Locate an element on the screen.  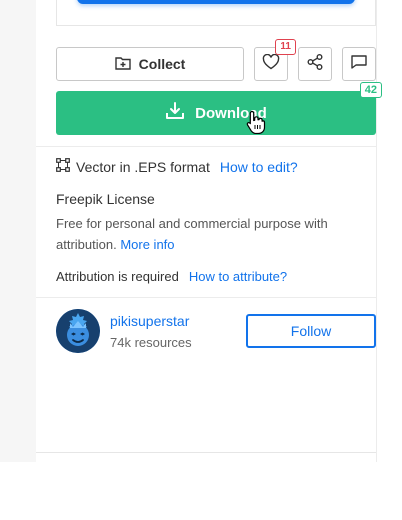
share-icon is located at coordinates (315, 64).